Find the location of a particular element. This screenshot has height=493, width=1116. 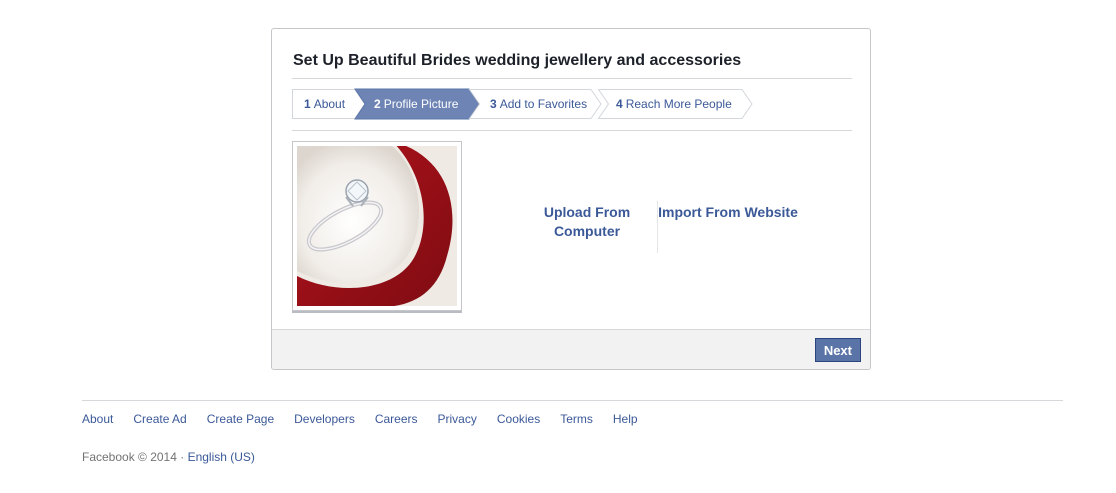

ring-photo is located at coordinates (377, 226).